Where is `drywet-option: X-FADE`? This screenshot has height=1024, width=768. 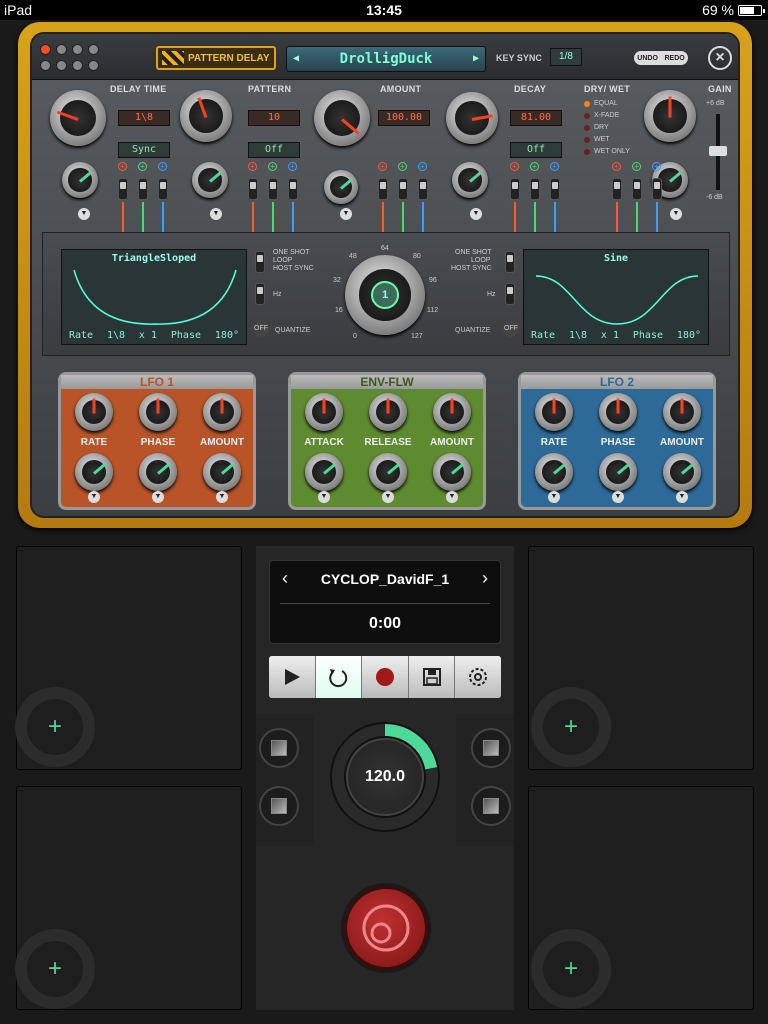 drywet-option: X-FADE is located at coordinates (607, 116).